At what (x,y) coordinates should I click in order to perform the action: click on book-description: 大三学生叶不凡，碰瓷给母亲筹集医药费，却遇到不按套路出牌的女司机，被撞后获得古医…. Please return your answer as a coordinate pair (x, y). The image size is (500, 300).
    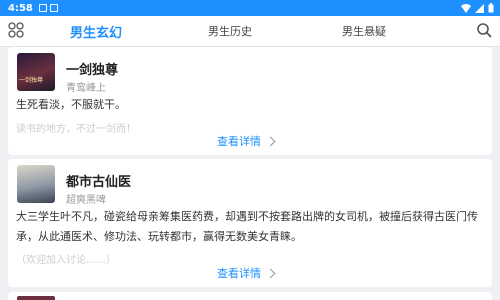
    Looking at the image, I should click on (247, 226).